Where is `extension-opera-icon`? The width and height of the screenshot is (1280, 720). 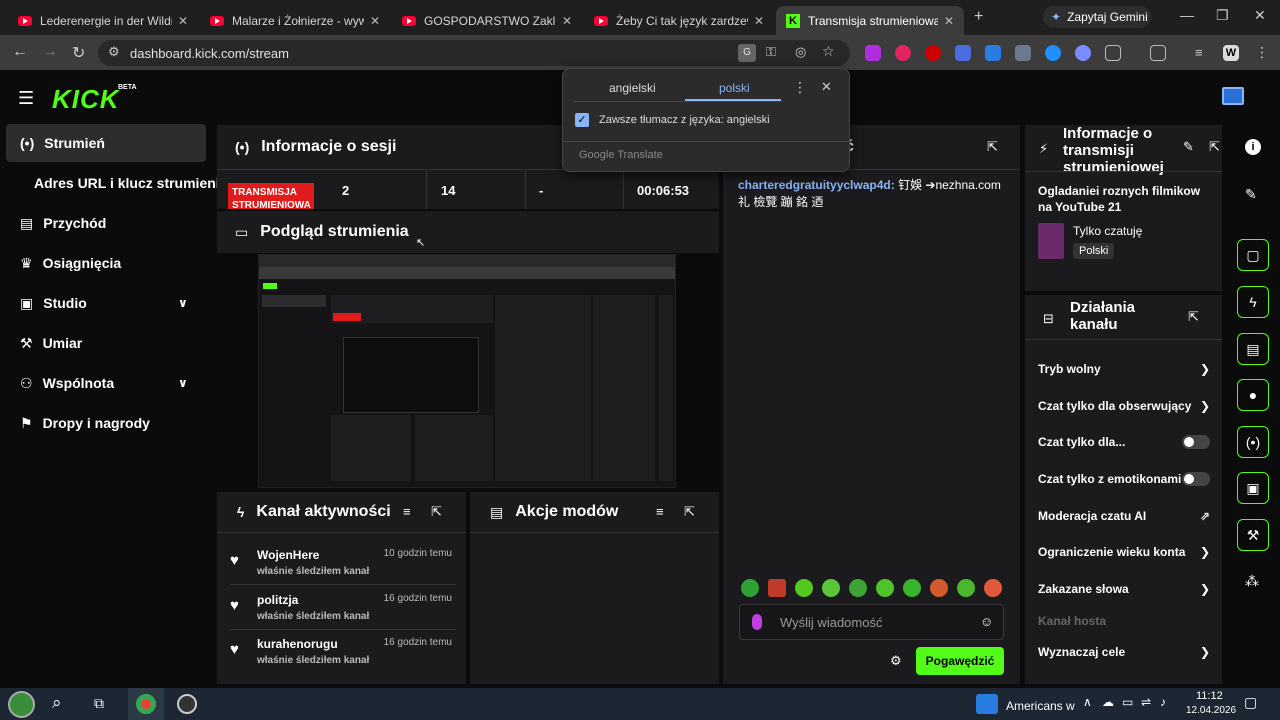 extension-opera-icon is located at coordinates (903, 53).